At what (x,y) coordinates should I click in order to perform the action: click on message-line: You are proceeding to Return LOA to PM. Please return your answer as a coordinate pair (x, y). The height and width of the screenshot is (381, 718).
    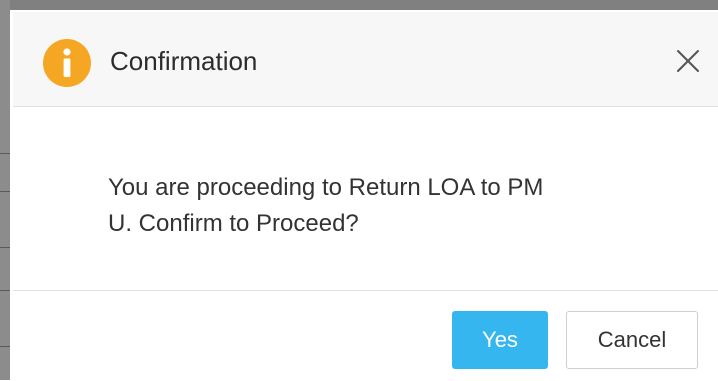
    Looking at the image, I should click on (326, 187).